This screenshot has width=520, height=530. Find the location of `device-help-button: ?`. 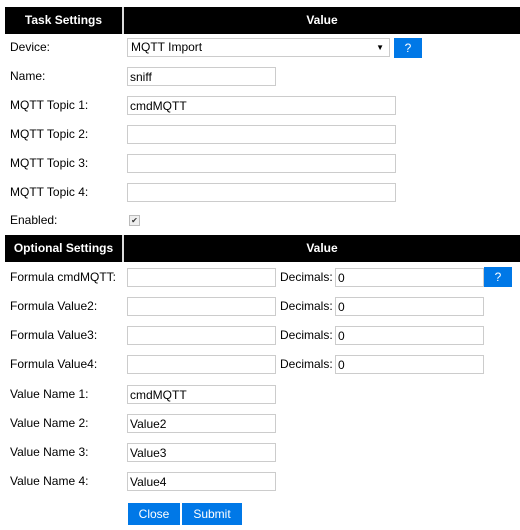

device-help-button: ? is located at coordinates (408, 48).